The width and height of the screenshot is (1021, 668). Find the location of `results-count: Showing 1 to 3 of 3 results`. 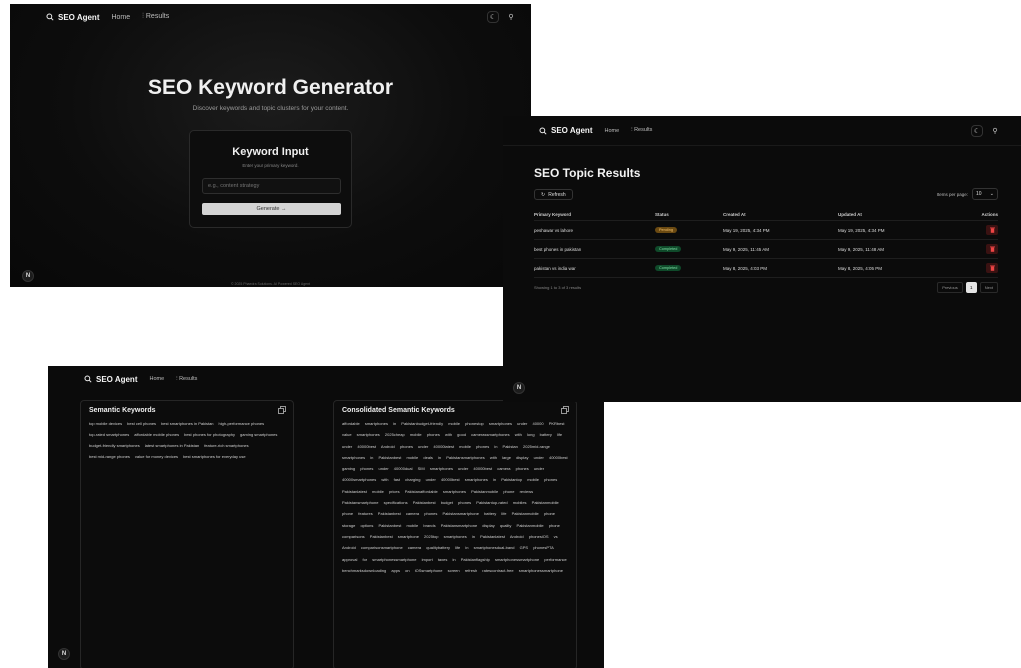

results-count: Showing 1 to 3 of 3 results is located at coordinates (558, 287).